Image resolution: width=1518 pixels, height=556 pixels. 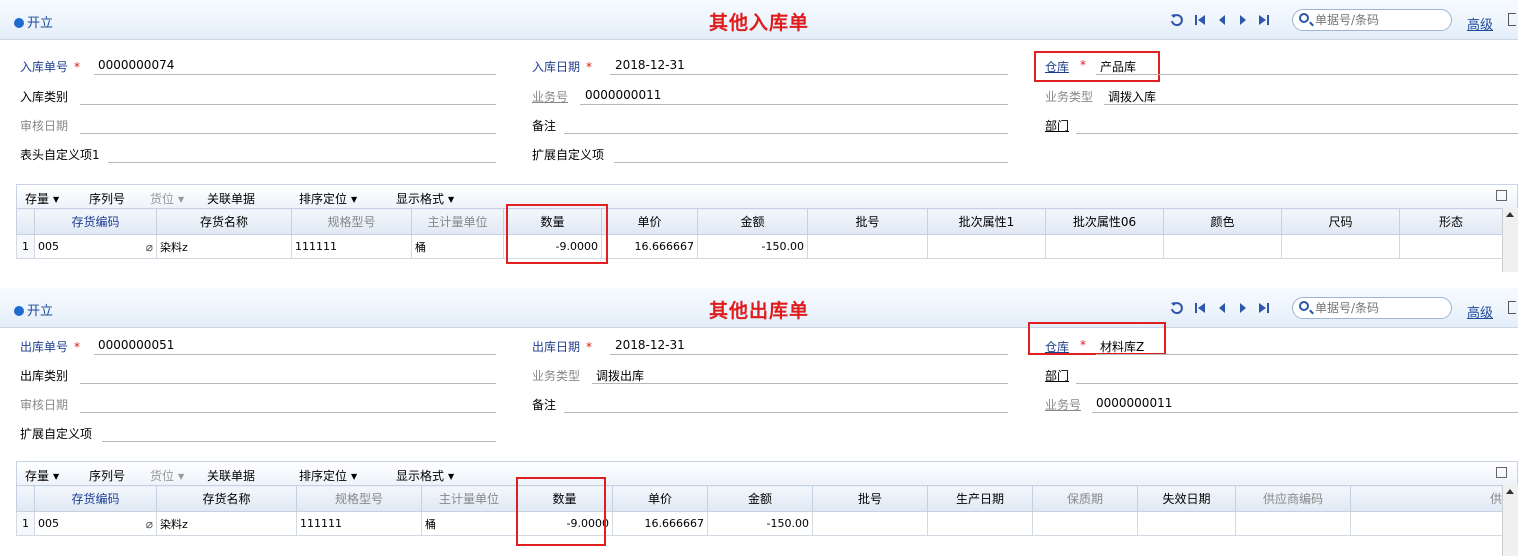 What do you see at coordinates (107, 198) in the screenshot?
I see `serial-button: 序列号` at bounding box center [107, 198].